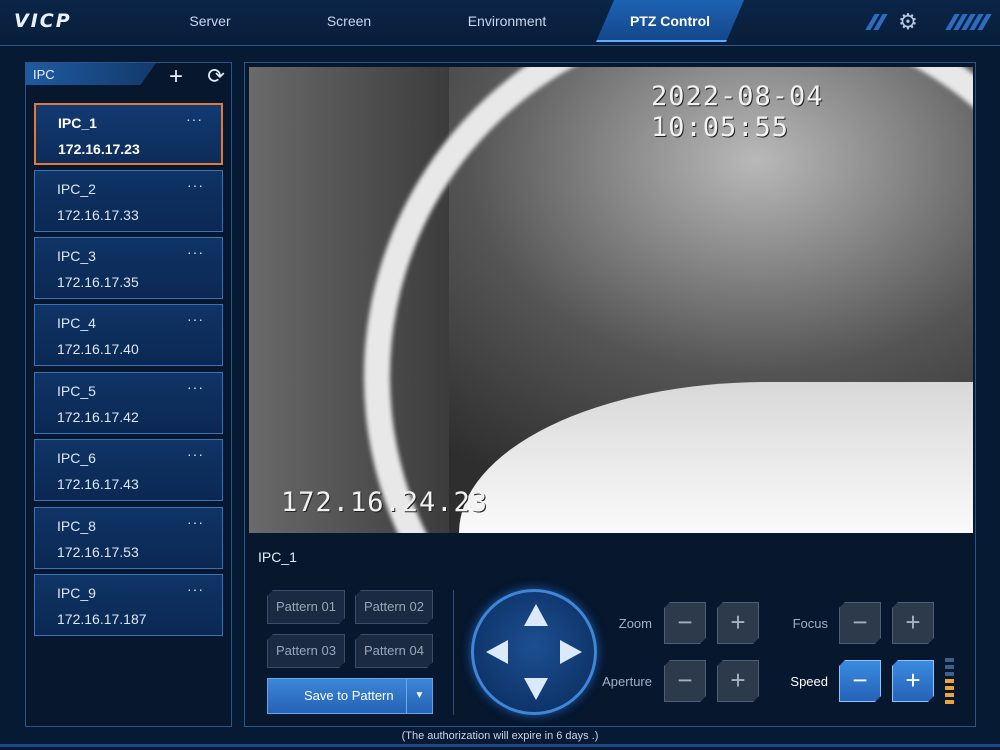  Describe the element at coordinates (534, 652) in the screenshot. I see `ptz-direction-pad` at that location.